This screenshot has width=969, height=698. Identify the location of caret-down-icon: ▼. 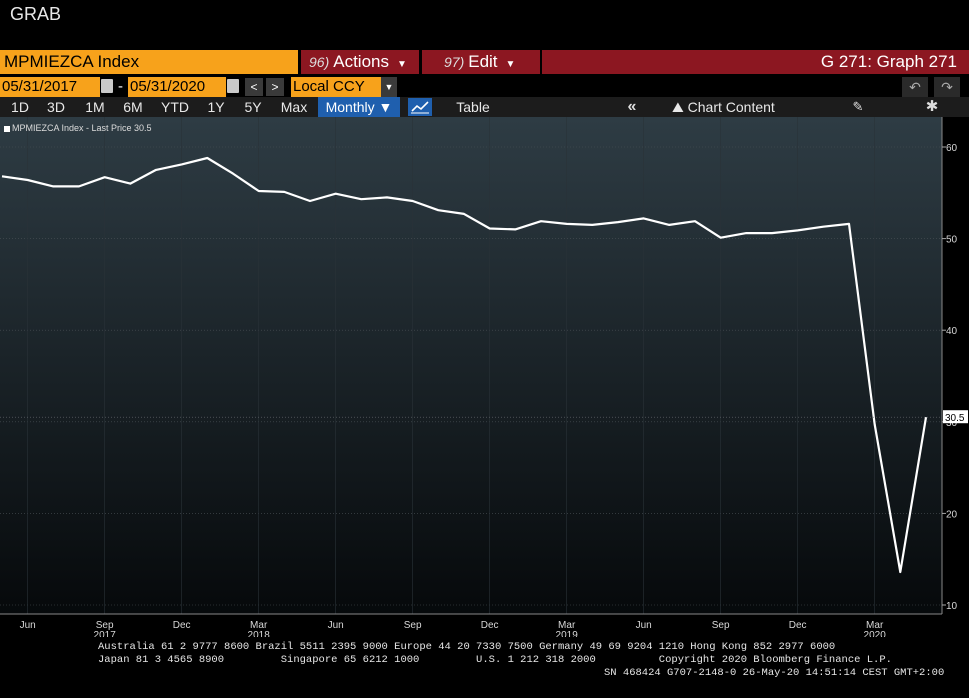
(385, 107).